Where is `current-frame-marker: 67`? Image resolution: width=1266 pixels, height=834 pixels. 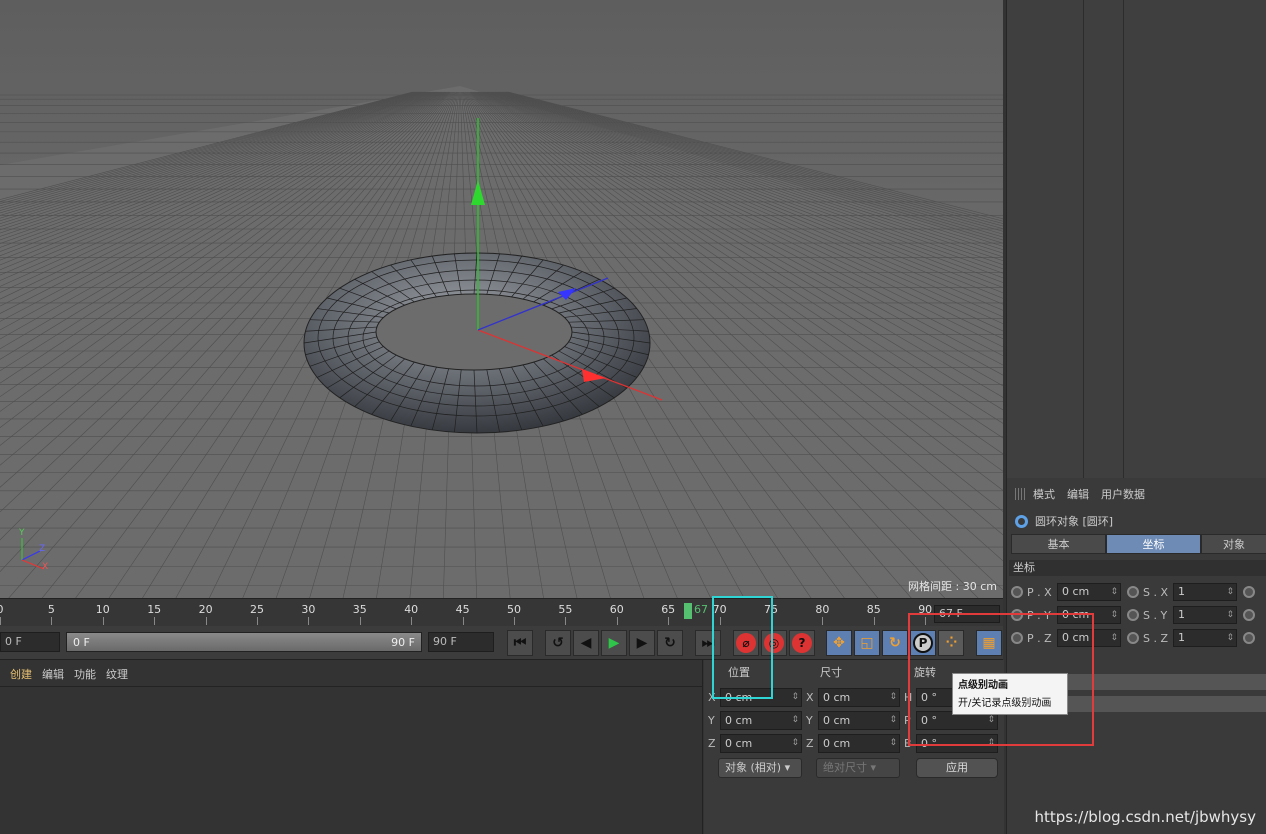
current-frame-marker: 67 is located at coordinates (701, 609).